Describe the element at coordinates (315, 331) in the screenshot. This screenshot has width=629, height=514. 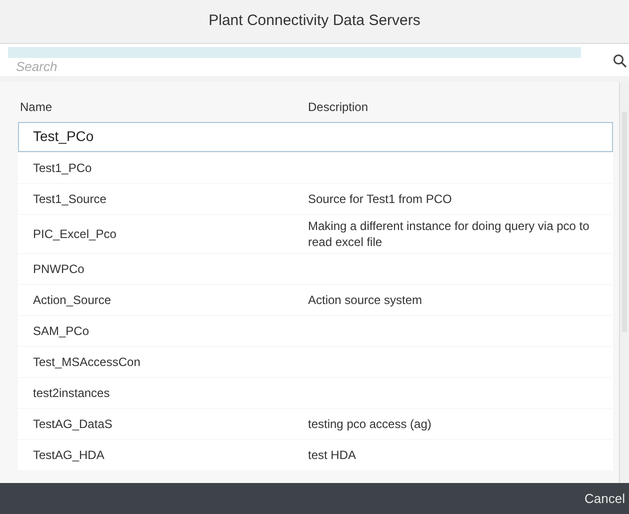
I see `table-row: SAM_PCo` at that location.